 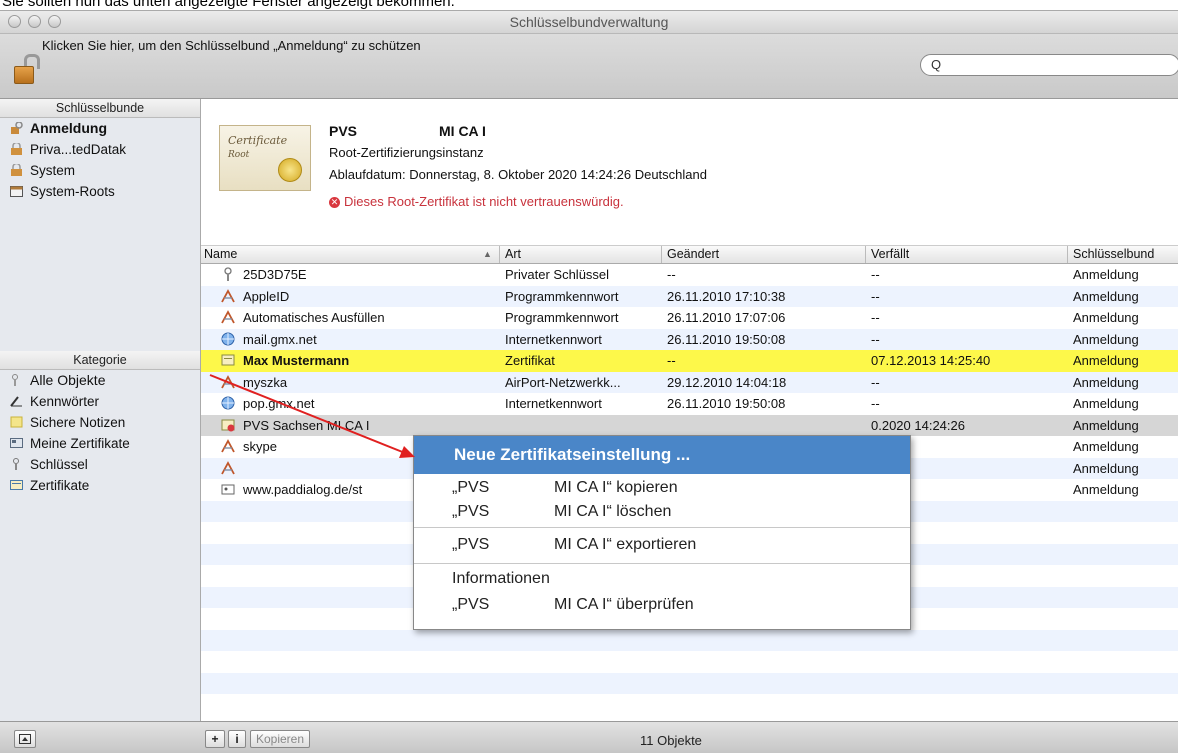 What do you see at coordinates (312, 416) in the screenshot?
I see `annotation-arrow` at bounding box center [312, 416].